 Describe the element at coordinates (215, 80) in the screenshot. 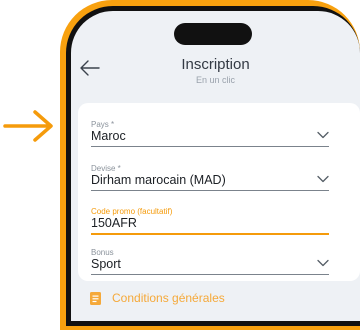

I see `page-subtitle: En un clic` at that location.